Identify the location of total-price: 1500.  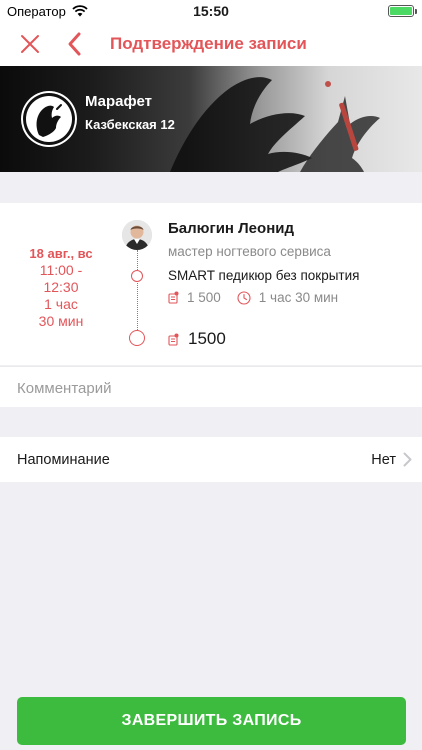
(207, 338).